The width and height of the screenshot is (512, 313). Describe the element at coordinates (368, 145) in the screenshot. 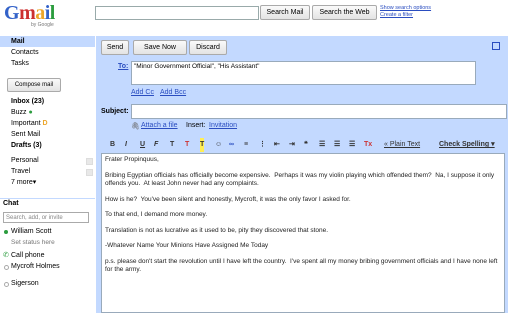

I see `remove-formatting-icon: Tx` at that location.